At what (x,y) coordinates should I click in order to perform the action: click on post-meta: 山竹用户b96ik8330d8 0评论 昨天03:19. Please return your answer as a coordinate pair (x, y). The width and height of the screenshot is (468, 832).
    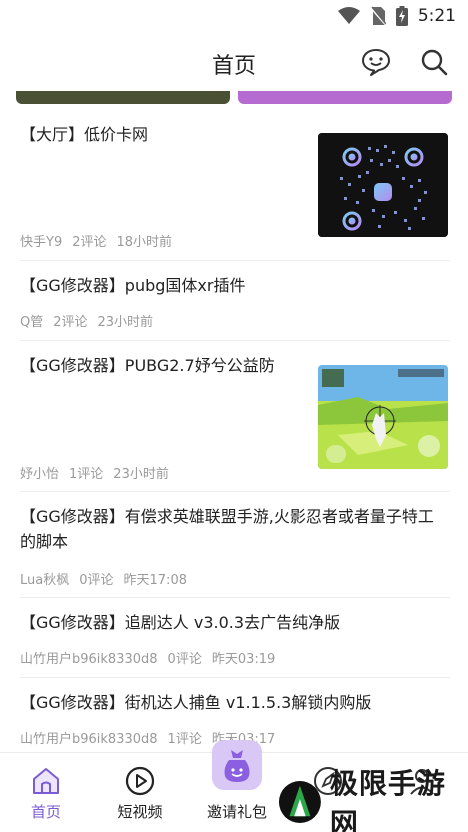
    Looking at the image, I should click on (147, 657).